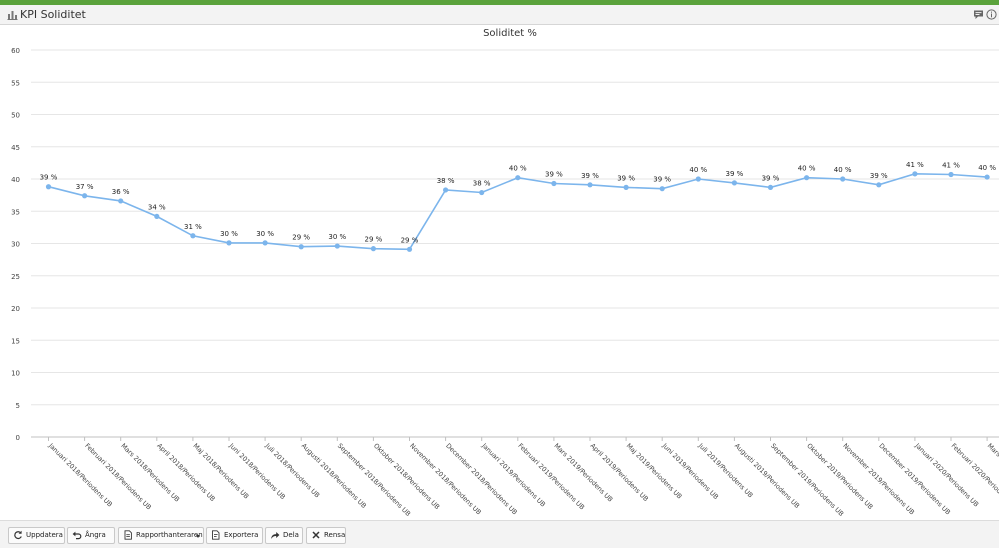 The image size is (999, 548). What do you see at coordinates (15, 116) in the screenshot?
I see `y-tick-label: 50` at bounding box center [15, 116].